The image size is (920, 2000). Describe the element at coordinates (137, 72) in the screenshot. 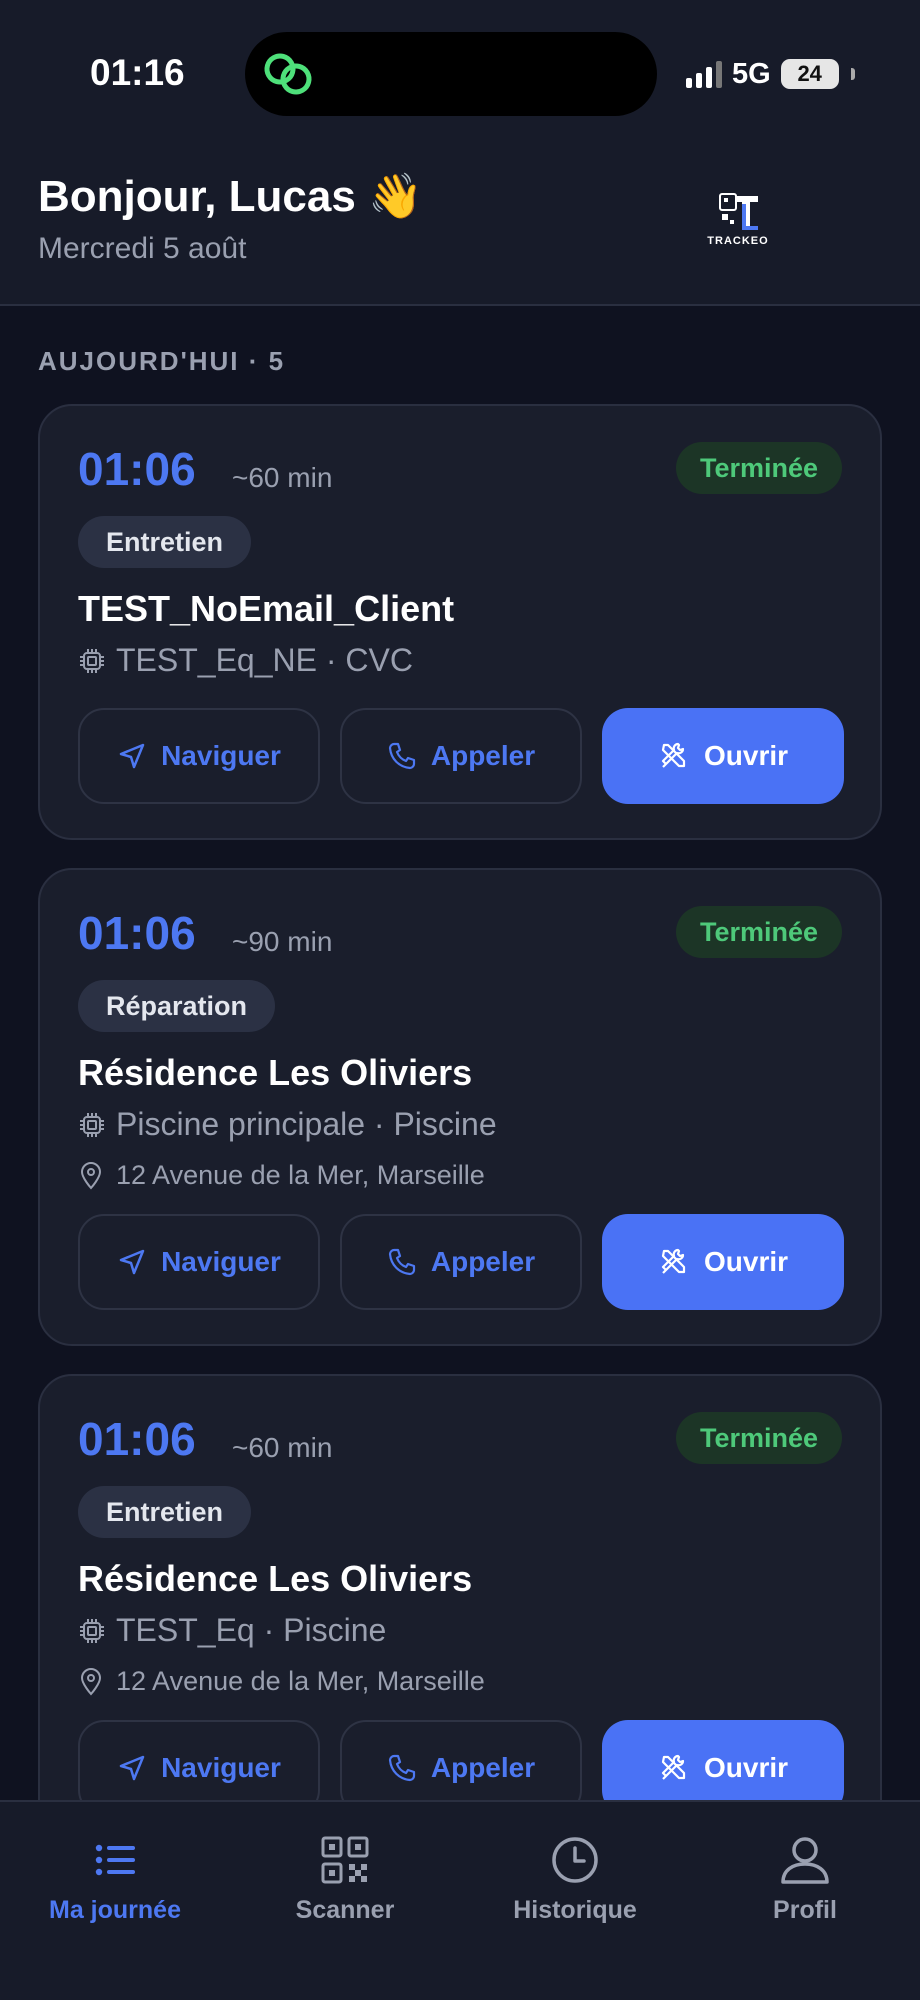

I see `status-time: 01:16` at that location.